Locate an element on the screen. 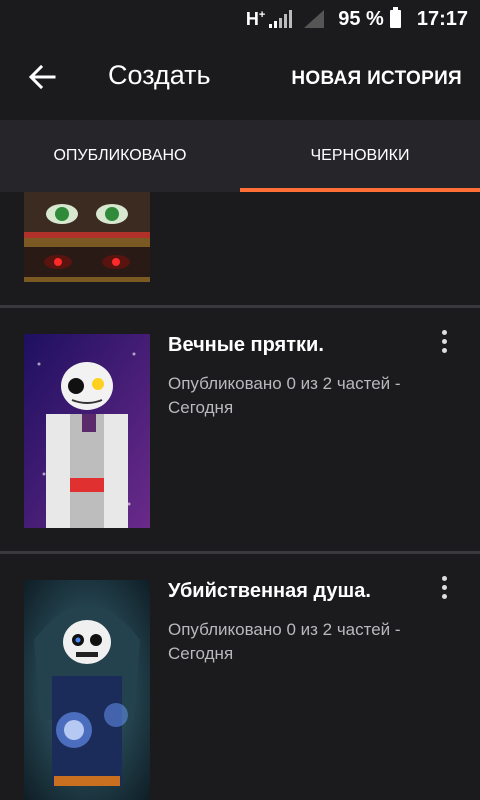 This screenshot has height=800, width=480. tab-published: ОПУБЛИКОВАНО is located at coordinates (120, 156).